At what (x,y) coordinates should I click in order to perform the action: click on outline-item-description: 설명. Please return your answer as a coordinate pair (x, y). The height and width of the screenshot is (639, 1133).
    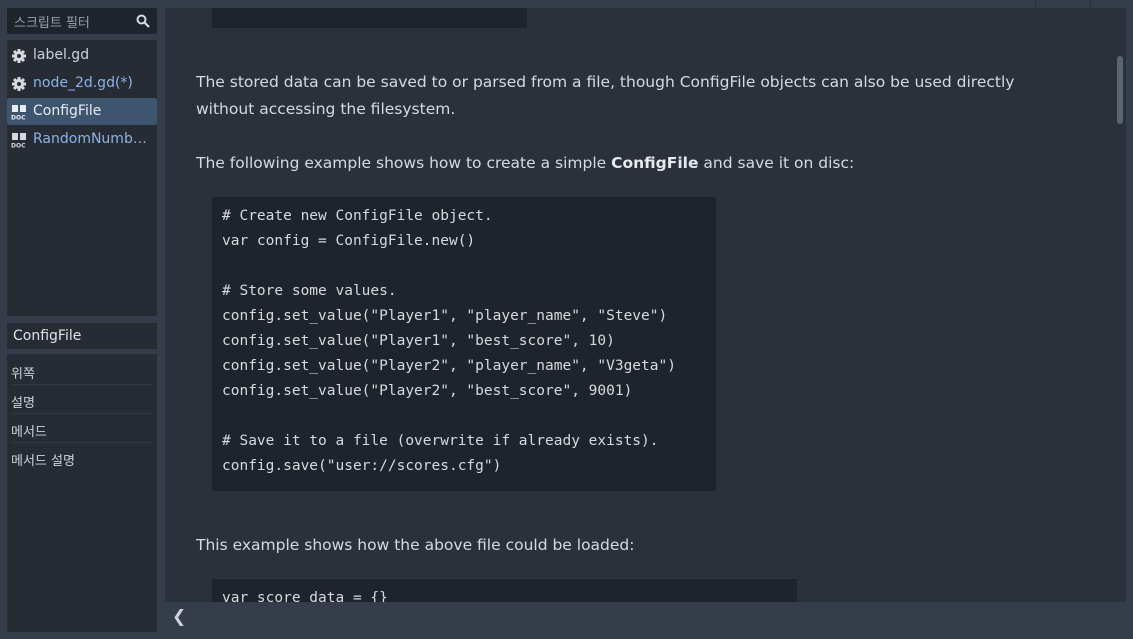
    Looking at the image, I should click on (81, 399).